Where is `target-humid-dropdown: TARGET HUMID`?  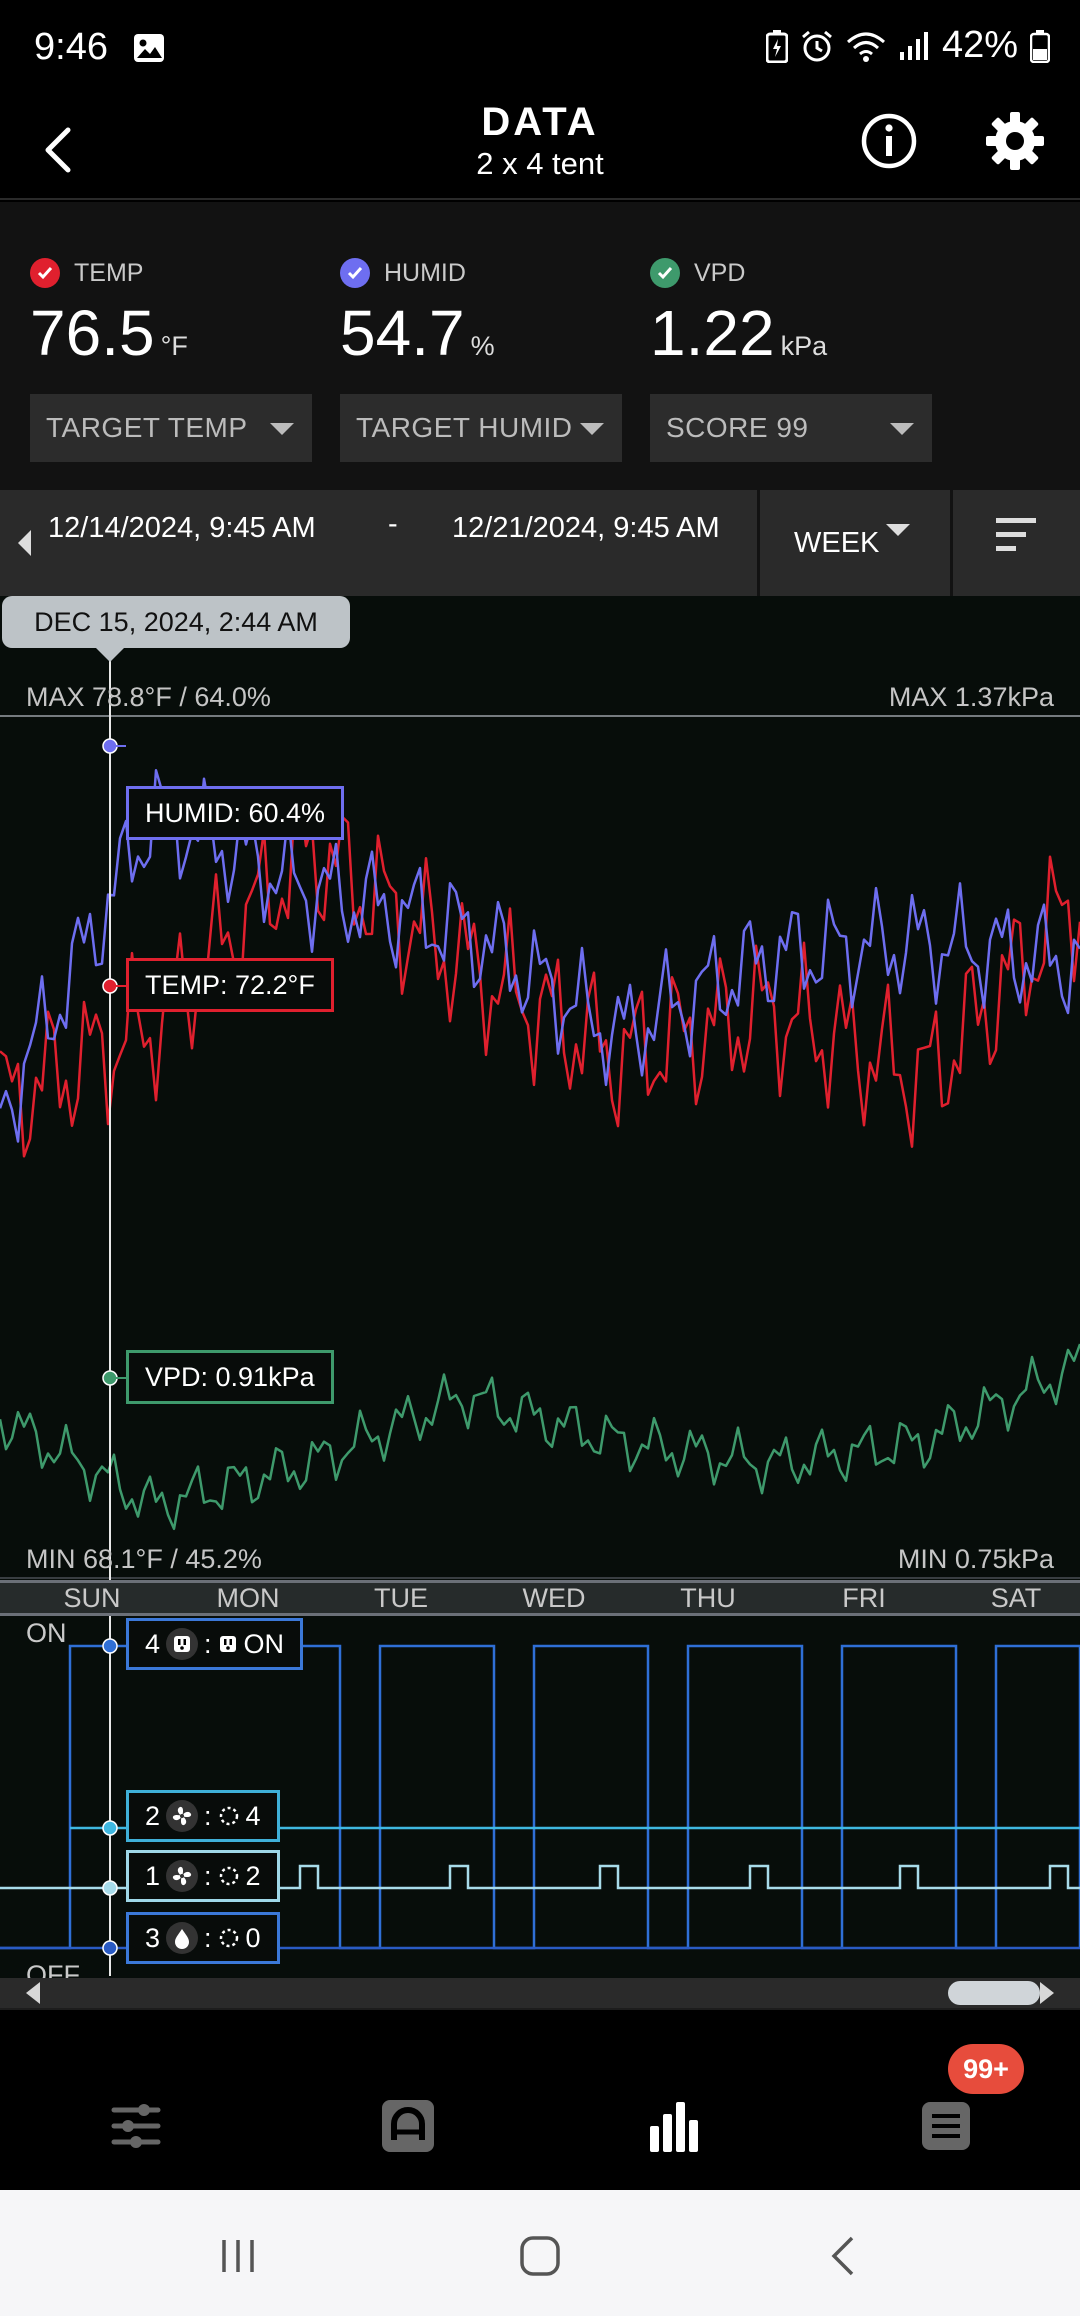
target-humid-dropdown: TARGET HUMID is located at coordinates (481, 428).